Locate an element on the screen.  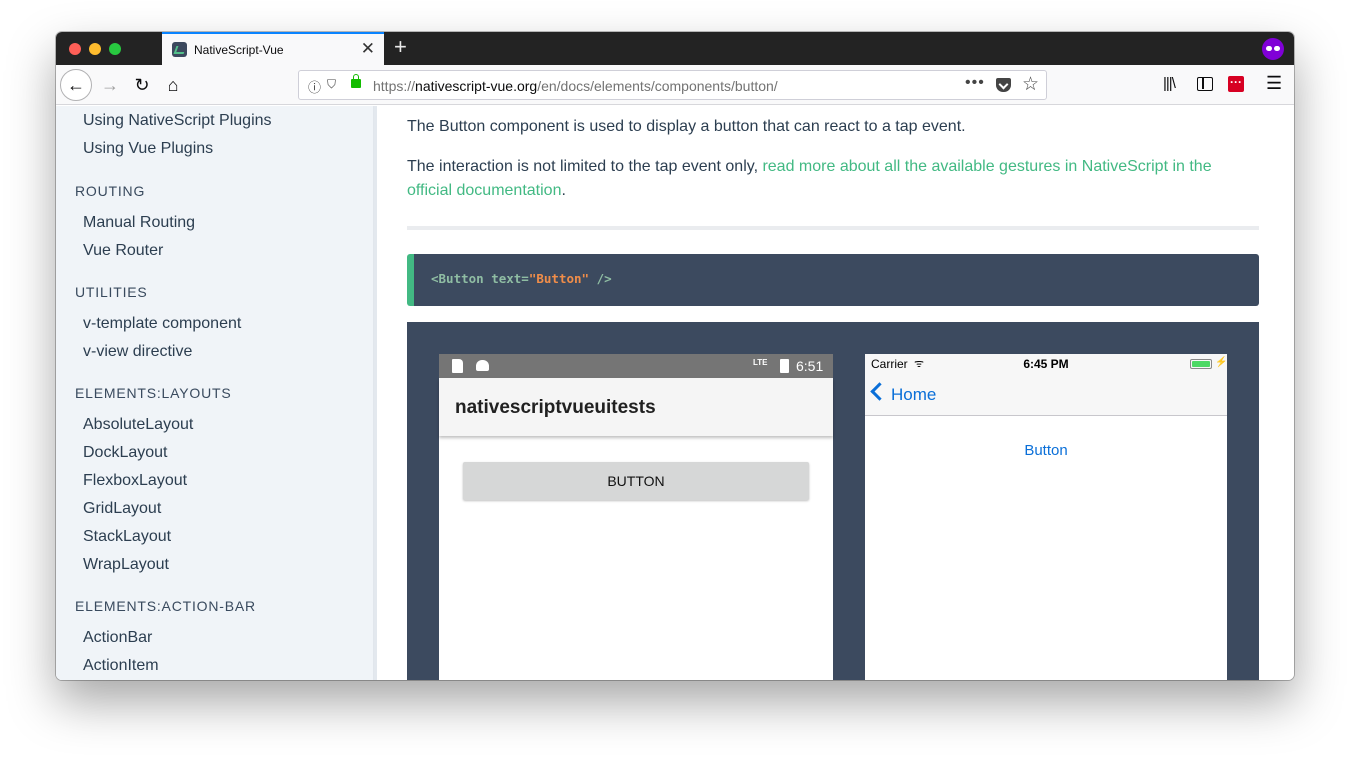
page-info-icon: ⓘ is located at coordinates (314, 86).